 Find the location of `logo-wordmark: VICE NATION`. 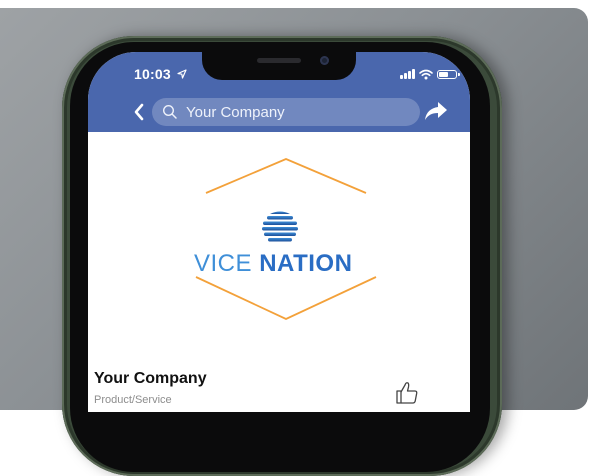

logo-wordmark: VICE NATION is located at coordinates (273, 264).